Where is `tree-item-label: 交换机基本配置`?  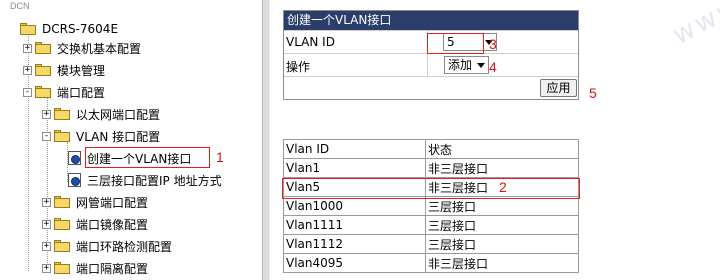
tree-item-label: 交换机基本配置 is located at coordinates (99, 48).